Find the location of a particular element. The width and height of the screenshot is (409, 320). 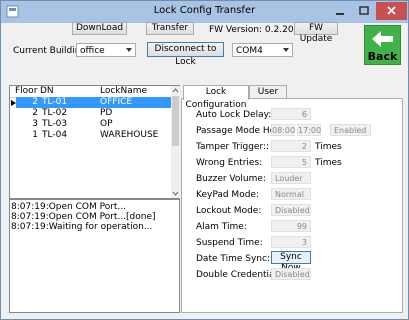

download-button: DownLoad is located at coordinates (99, 28).